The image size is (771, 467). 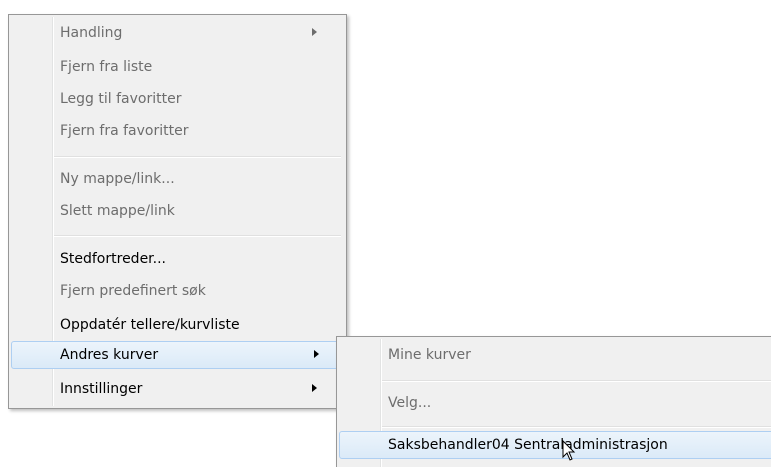 I want to click on menu-item-fjern-fra-favoritter: Fjern fra favoritter, so click(x=176, y=131).